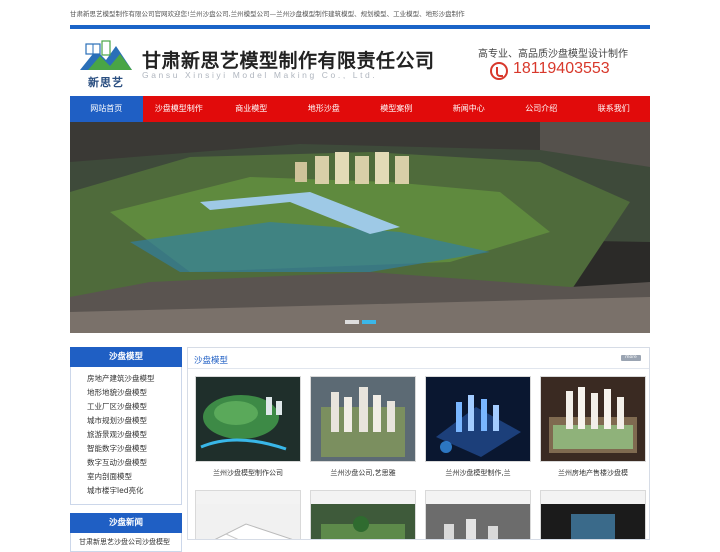  What do you see at coordinates (396, 109) in the screenshot?
I see `nav-item-cases: 模型案例` at bounding box center [396, 109].